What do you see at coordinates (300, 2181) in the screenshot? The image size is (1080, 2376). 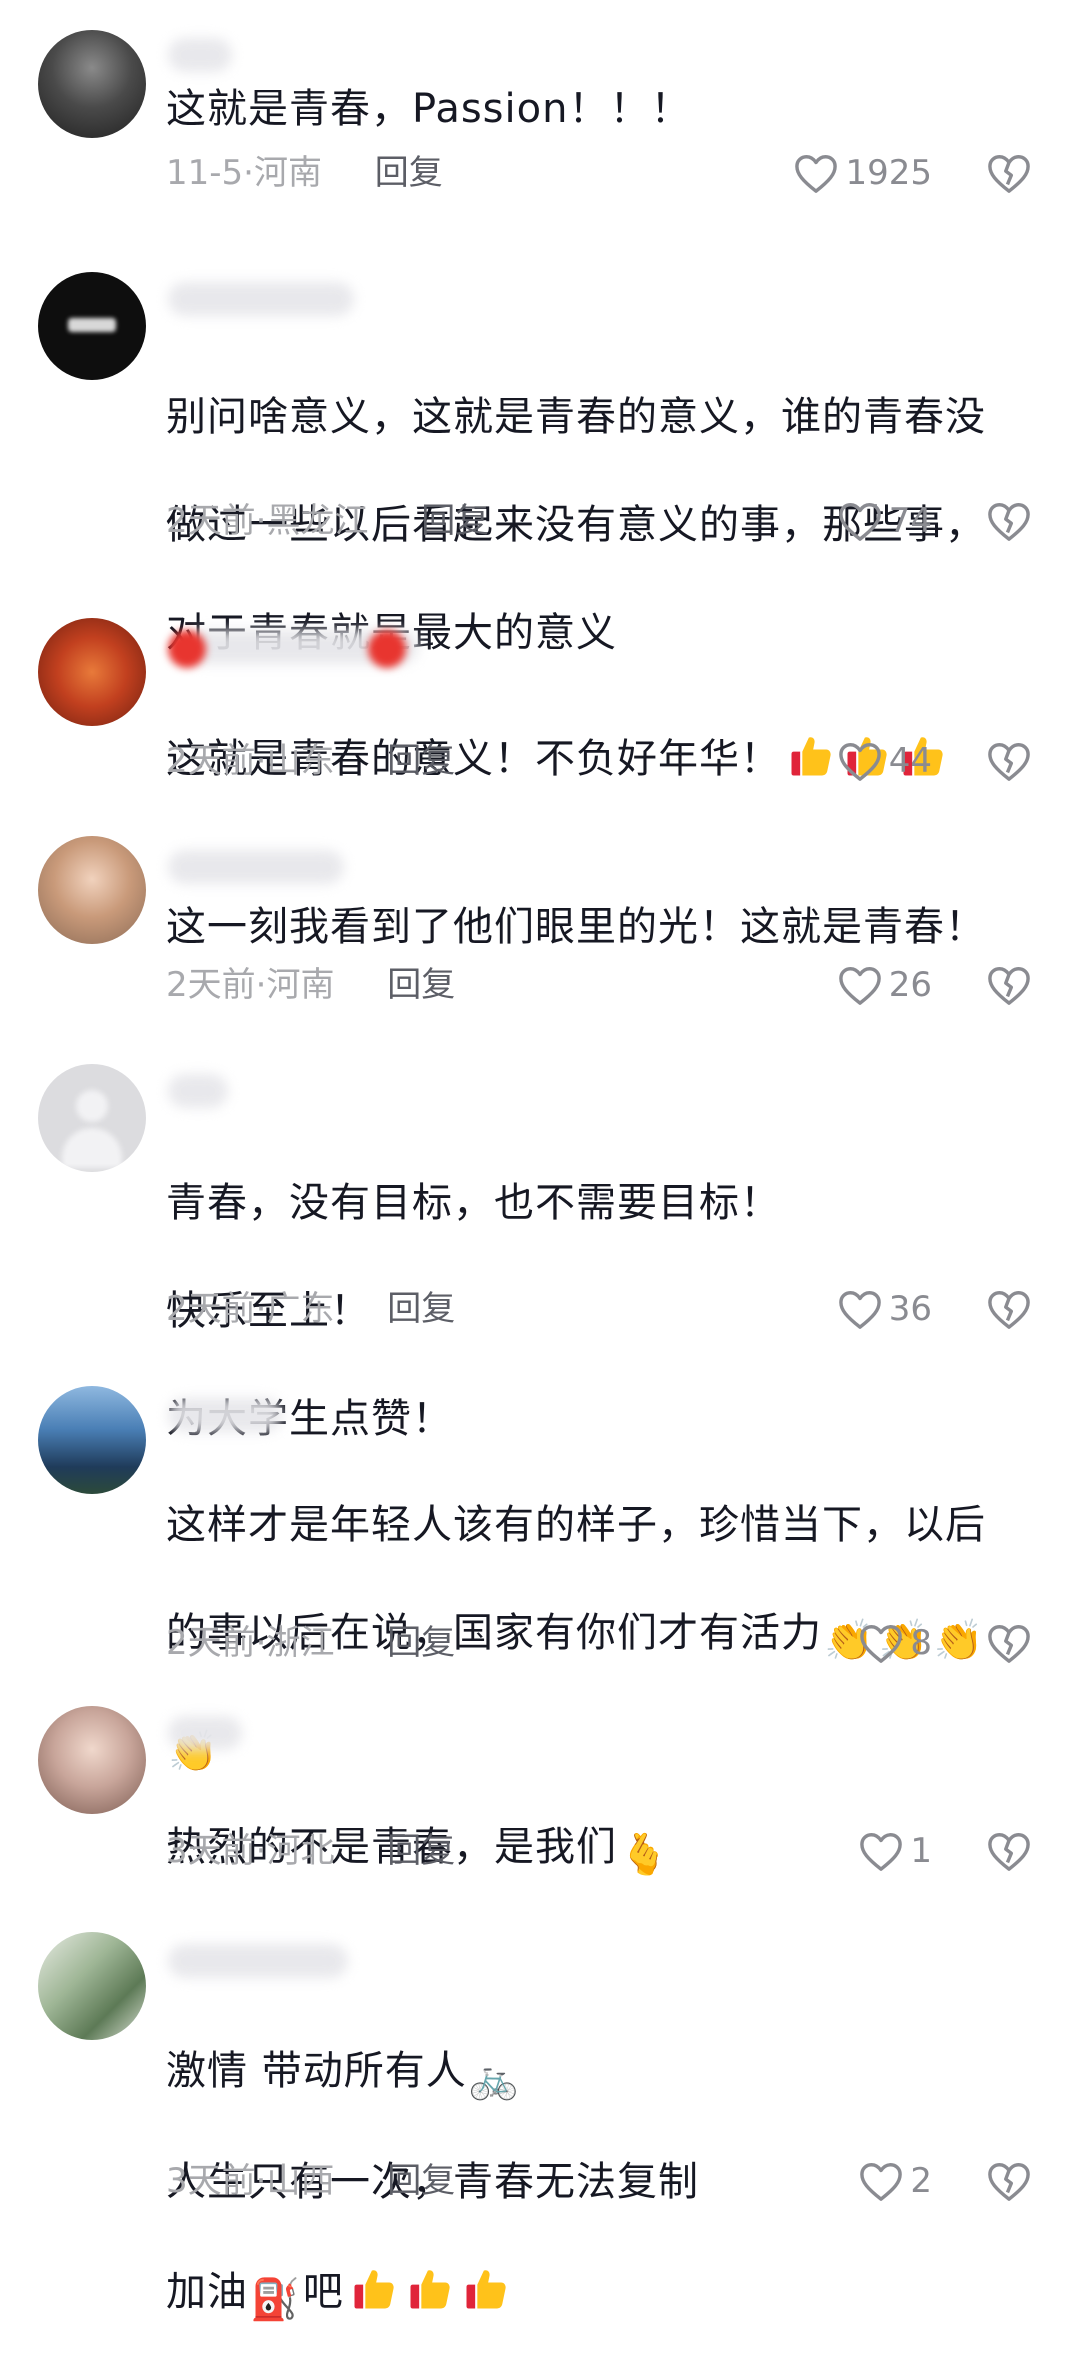 I see `comment-location: 山西` at bounding box center [300, 2181].